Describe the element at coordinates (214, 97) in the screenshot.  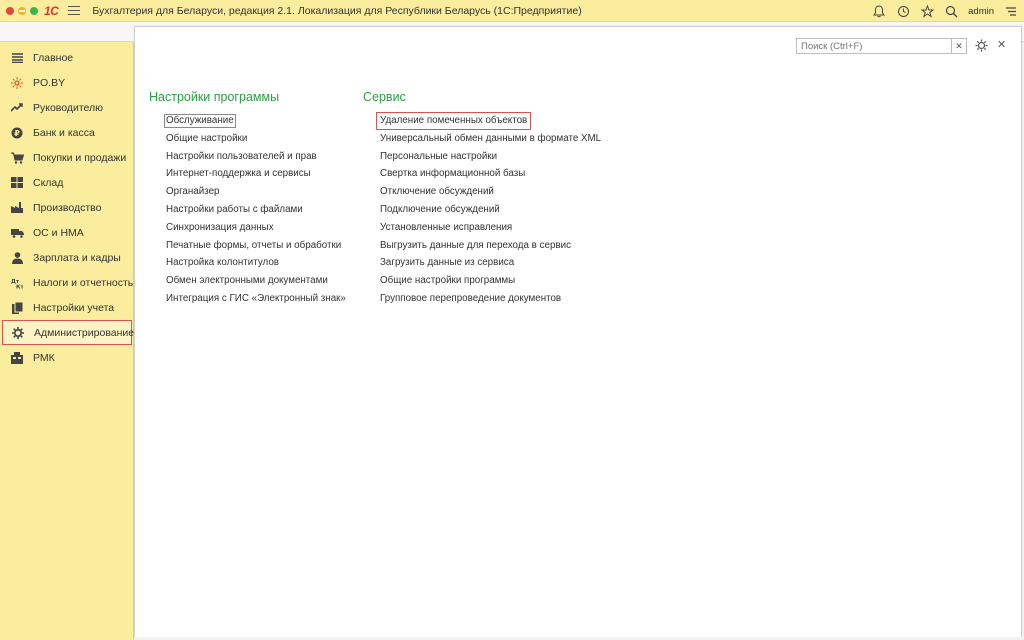
I see `section-title: Настройки программы` at that location.